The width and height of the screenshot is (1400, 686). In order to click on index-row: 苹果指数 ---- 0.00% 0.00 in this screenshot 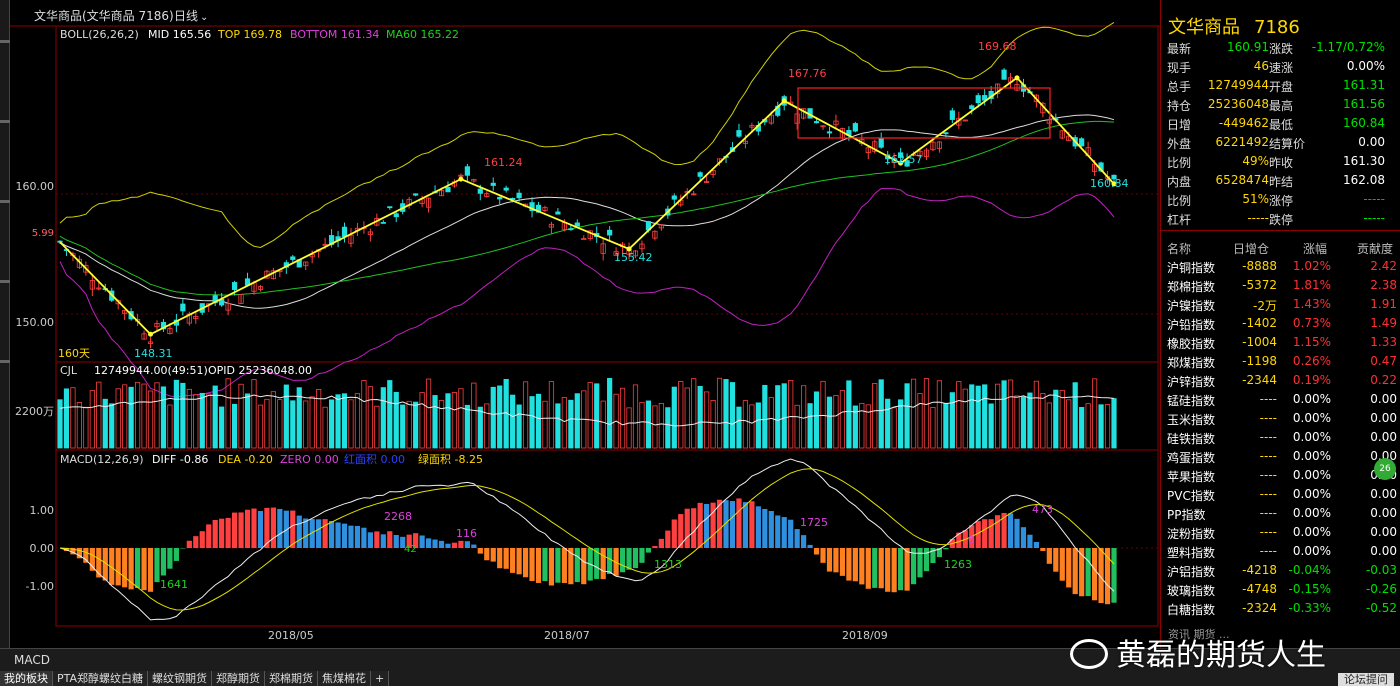, I will do `click(1280, 475)`.